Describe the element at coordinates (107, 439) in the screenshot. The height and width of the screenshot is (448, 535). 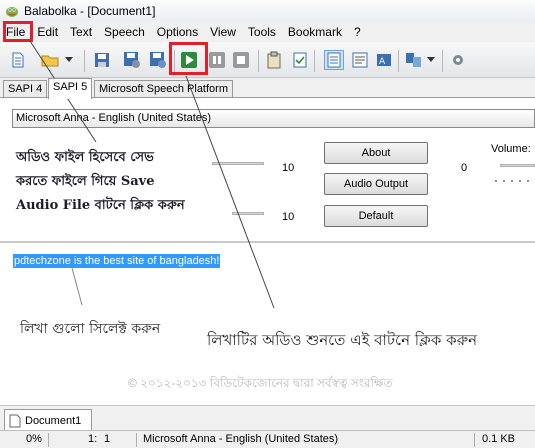
I see `status-column: 1` at that location.